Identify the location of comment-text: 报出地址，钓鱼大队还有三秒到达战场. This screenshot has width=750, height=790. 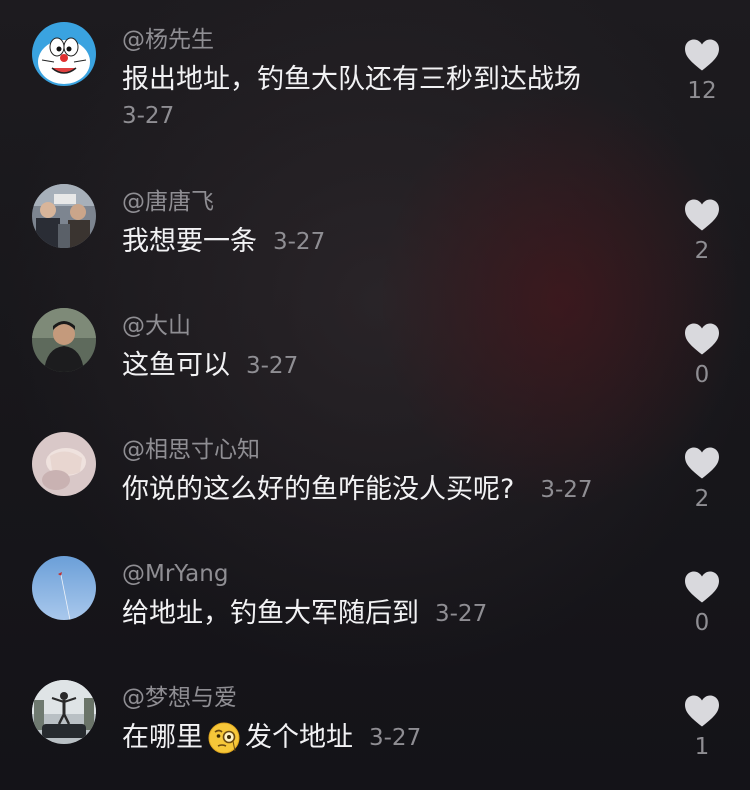
(351, 80).